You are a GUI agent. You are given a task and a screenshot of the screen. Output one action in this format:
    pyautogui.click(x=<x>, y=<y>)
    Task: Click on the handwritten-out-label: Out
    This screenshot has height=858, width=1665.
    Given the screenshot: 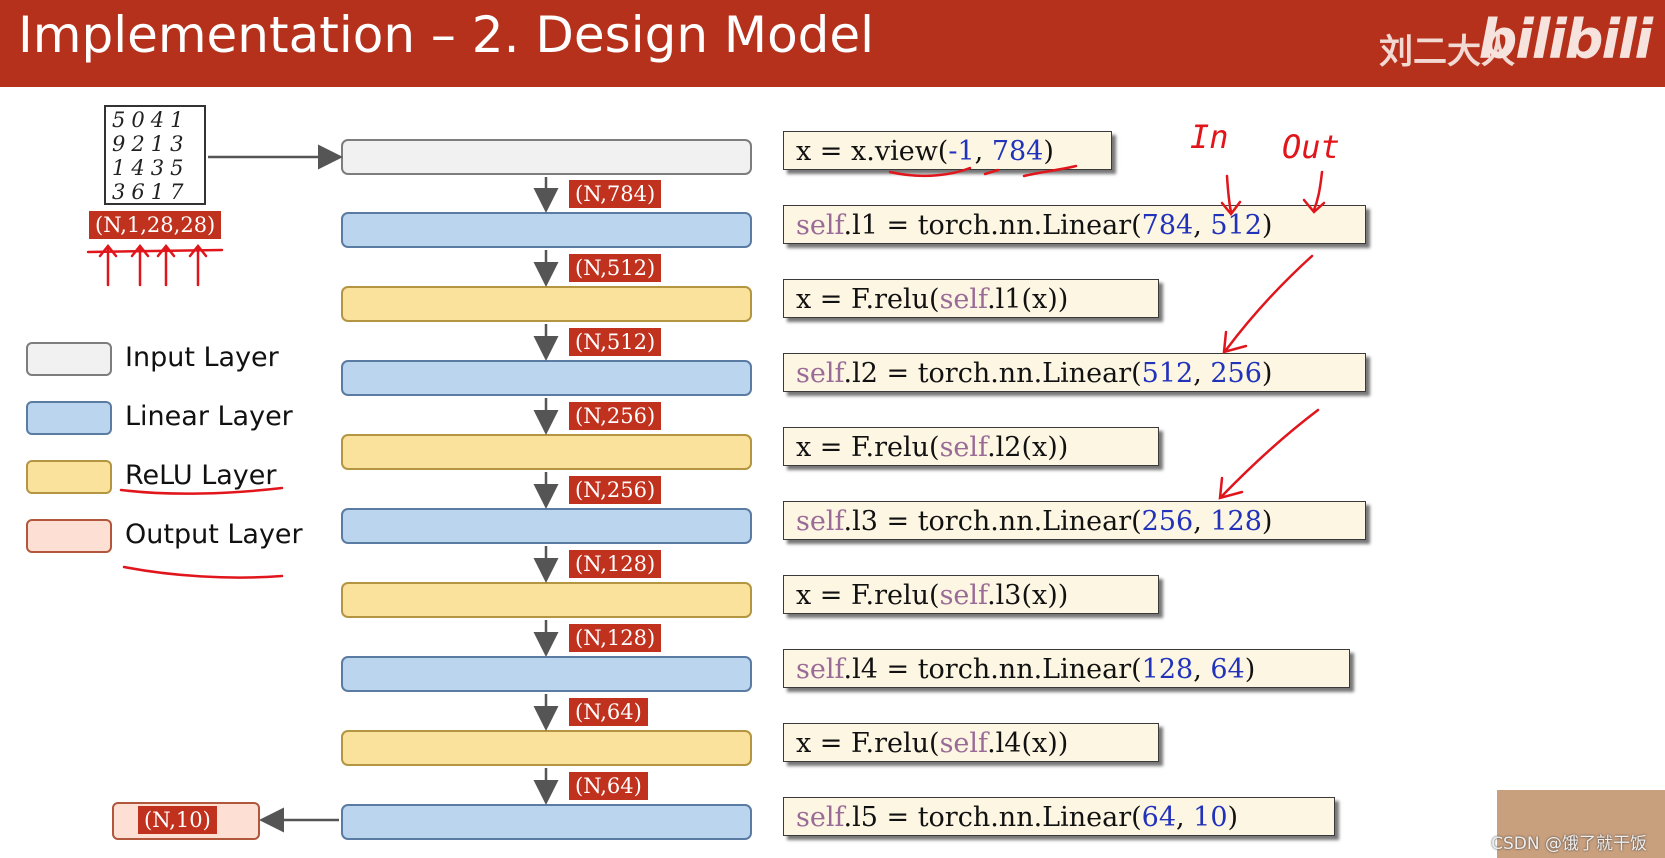 What is the action you would take?
    pyautogui.click(x=1311, y=147)
    